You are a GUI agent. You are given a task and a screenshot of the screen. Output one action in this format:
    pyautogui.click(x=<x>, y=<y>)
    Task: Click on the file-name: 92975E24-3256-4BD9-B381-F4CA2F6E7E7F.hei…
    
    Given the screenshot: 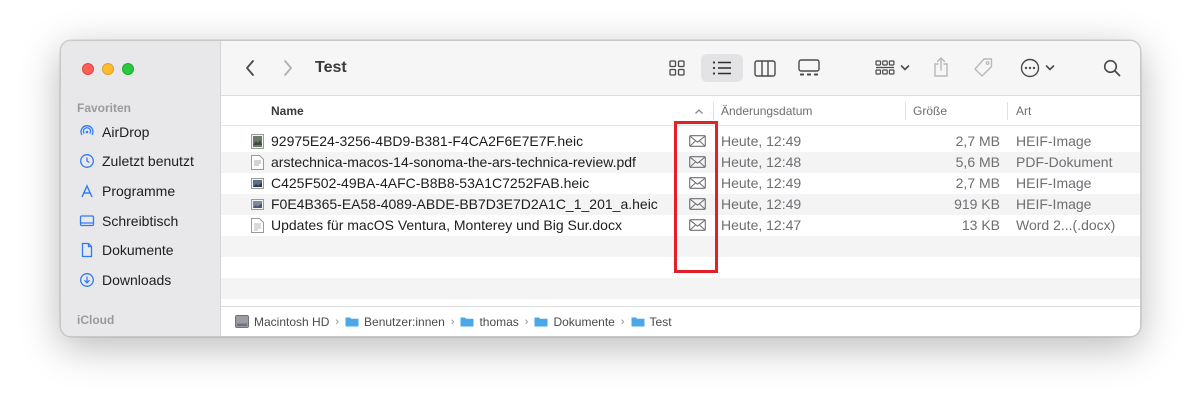 What is the action you would take?
    pyautogui.click(x=427, y=141)
    